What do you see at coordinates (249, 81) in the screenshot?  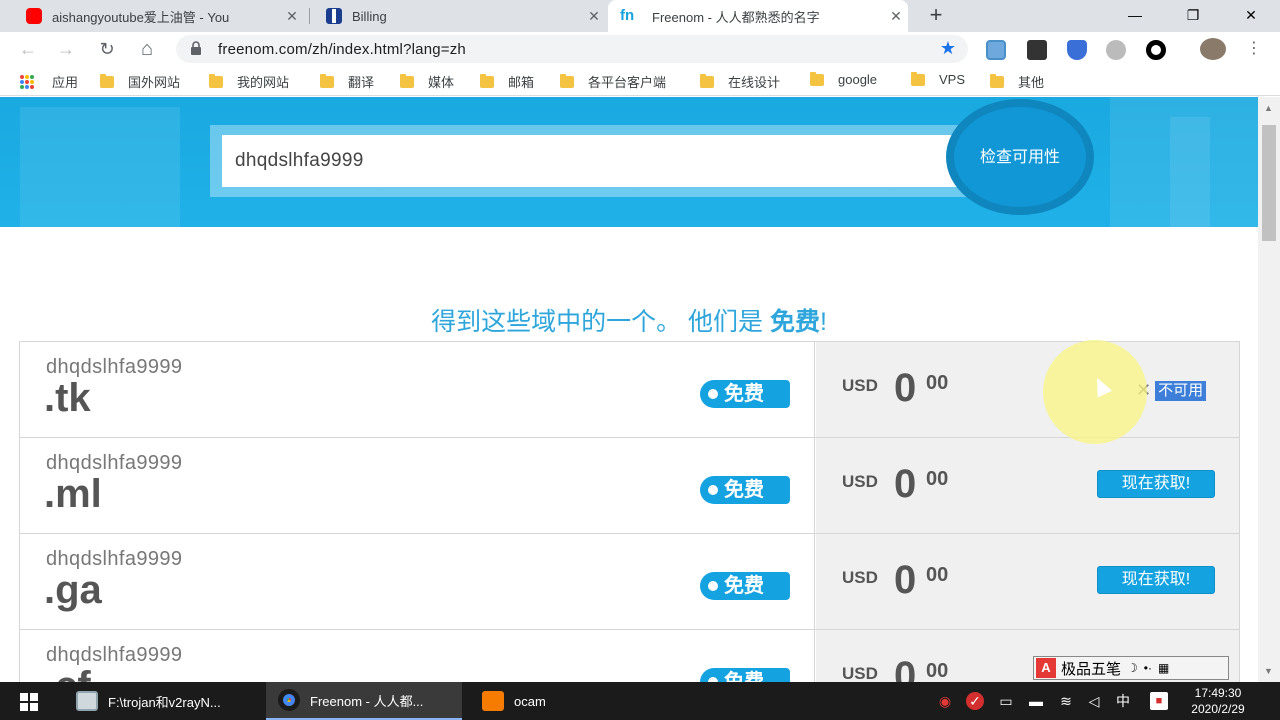 I see `bookmark-folder: 我的网站` at bounding box center [249, 81].